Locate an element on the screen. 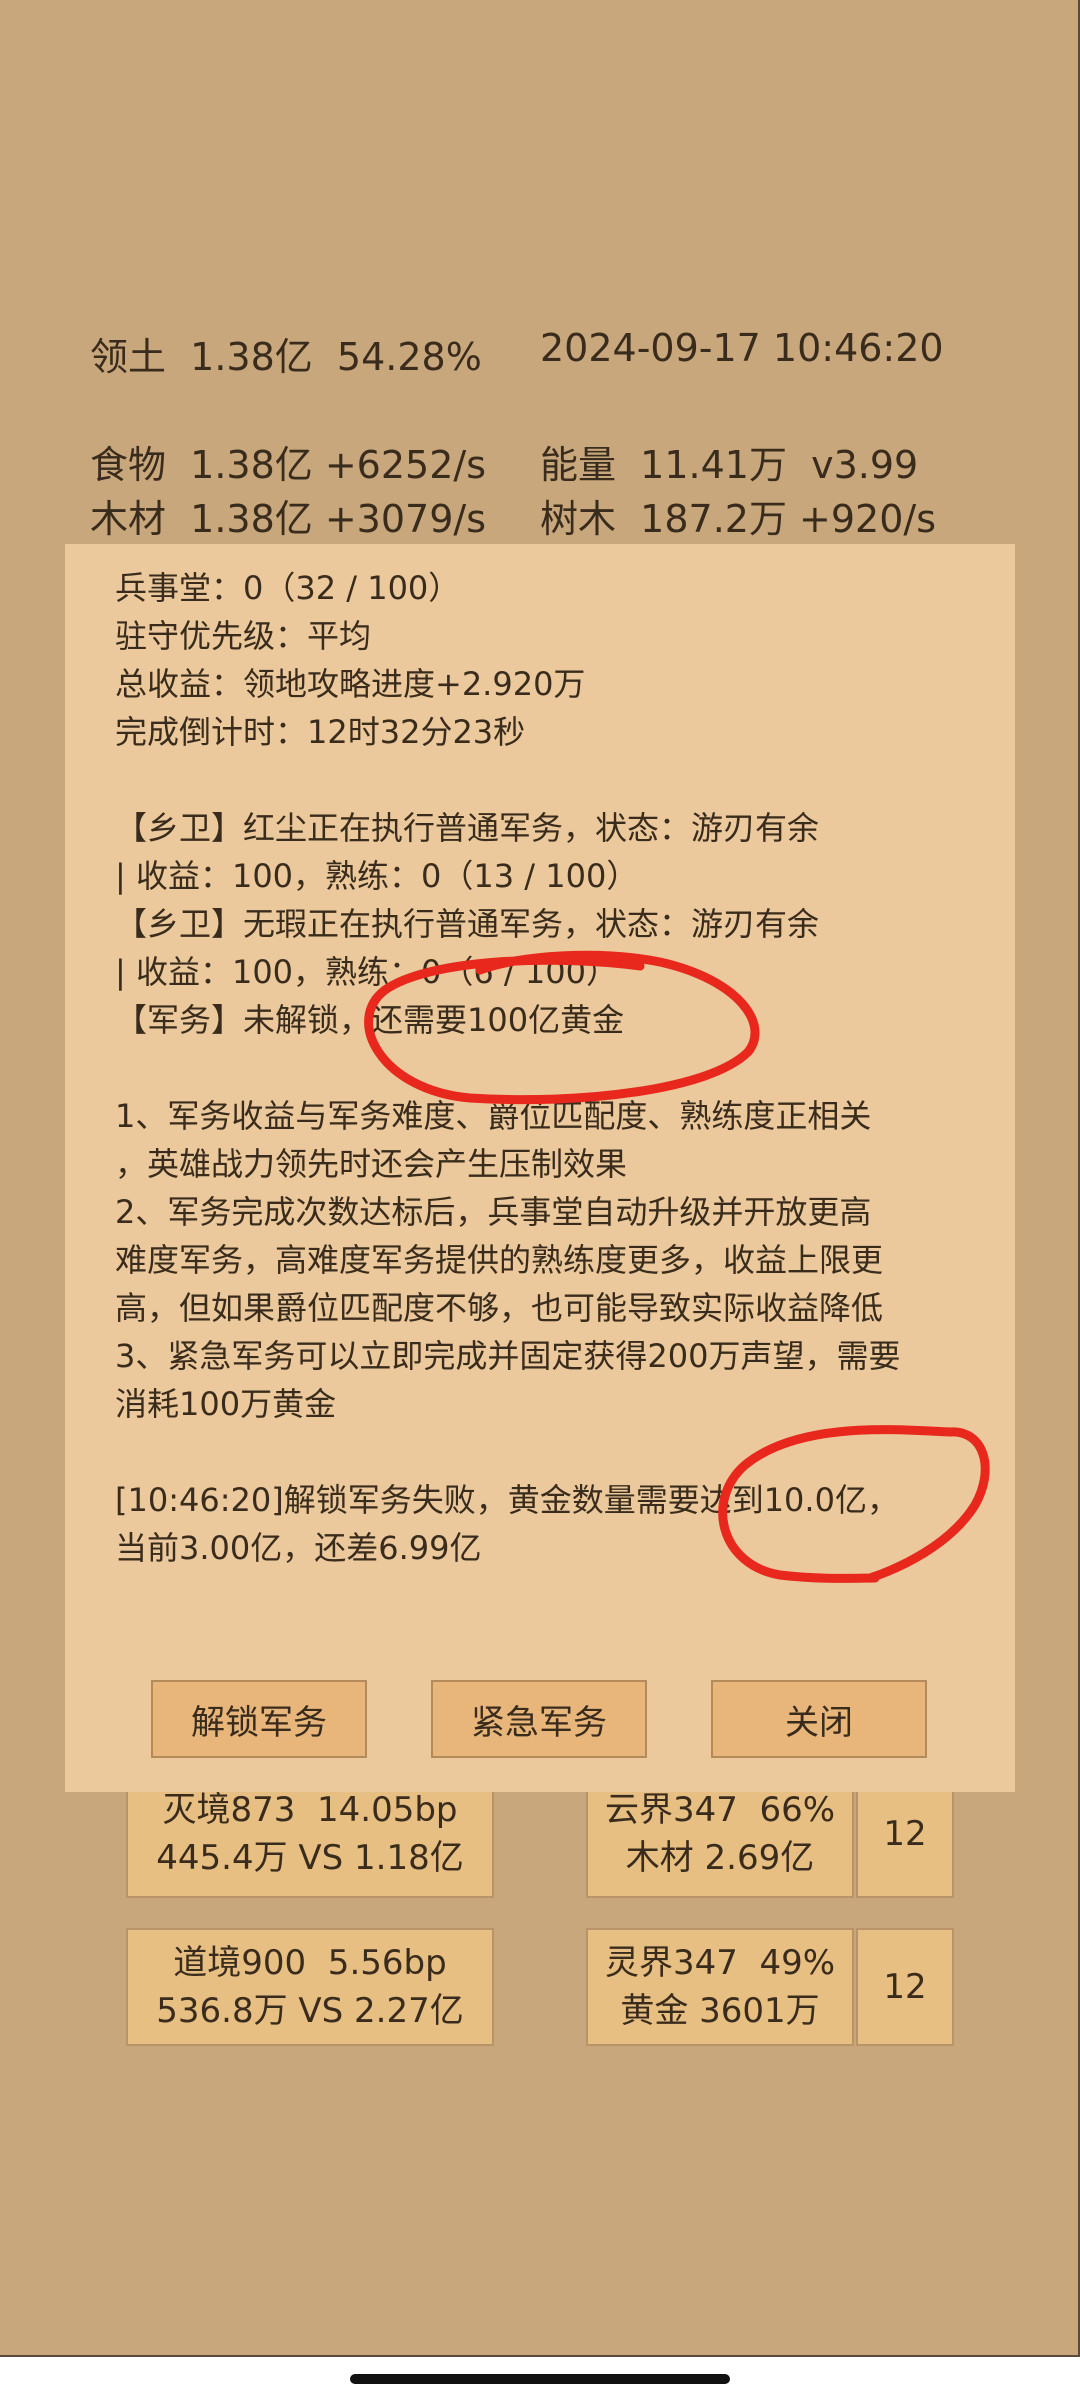  dialog-line: 3、紧急军务可以立即完成并固定获得200万声望，需要 is located at coordinates (508, 1356).